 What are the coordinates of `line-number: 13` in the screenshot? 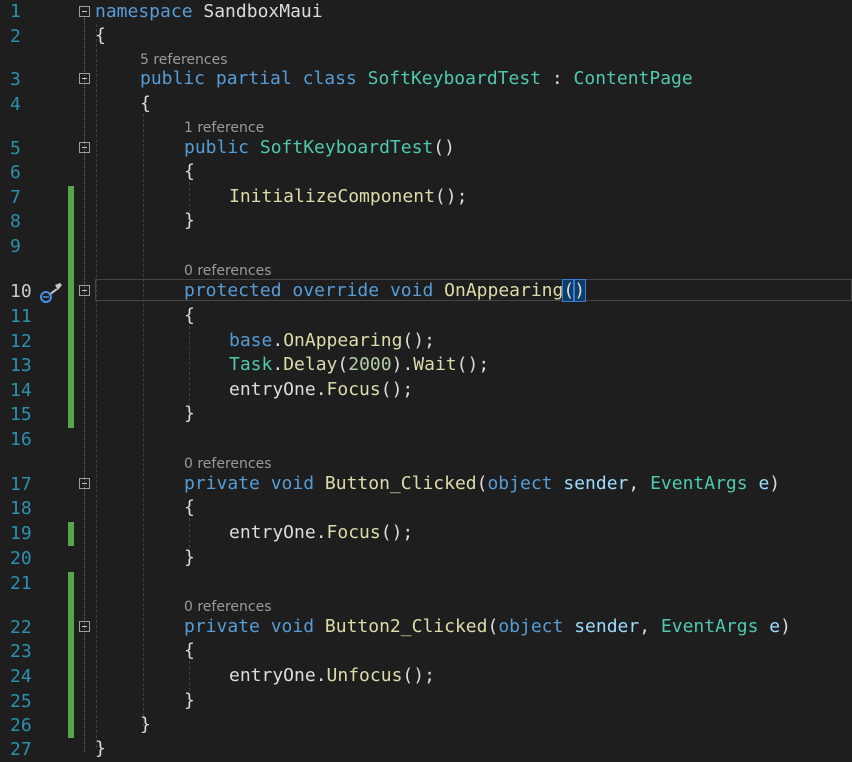 It's located at (21, 365).